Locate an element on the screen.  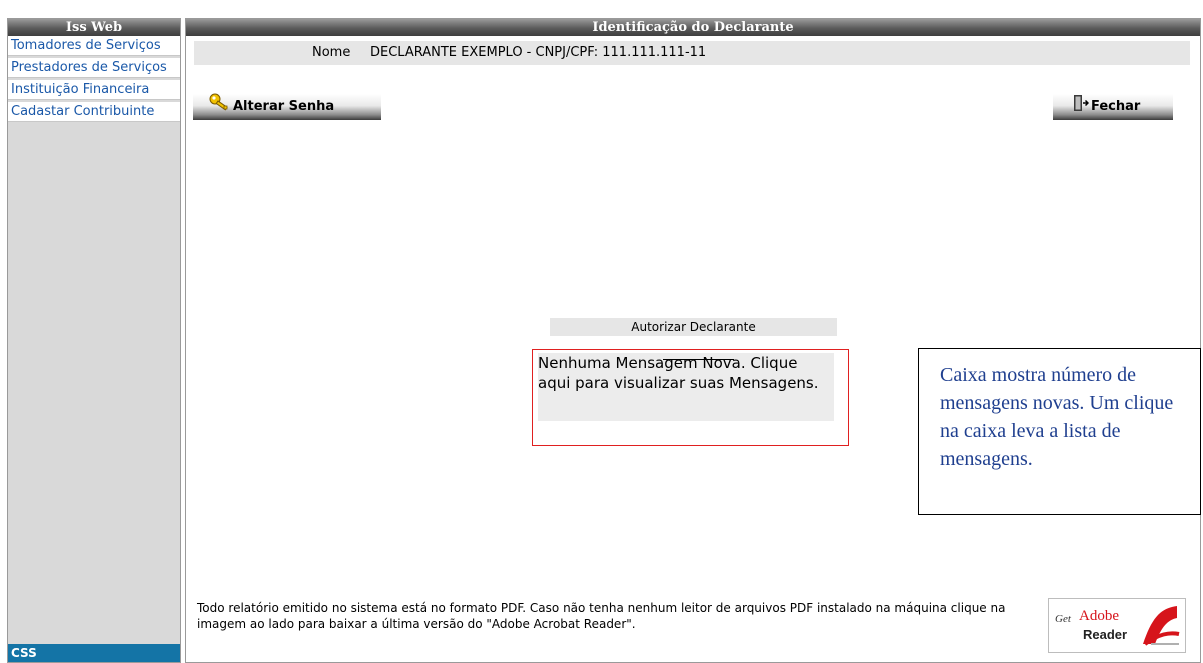
key-icon is located at coordinates (221, 107).